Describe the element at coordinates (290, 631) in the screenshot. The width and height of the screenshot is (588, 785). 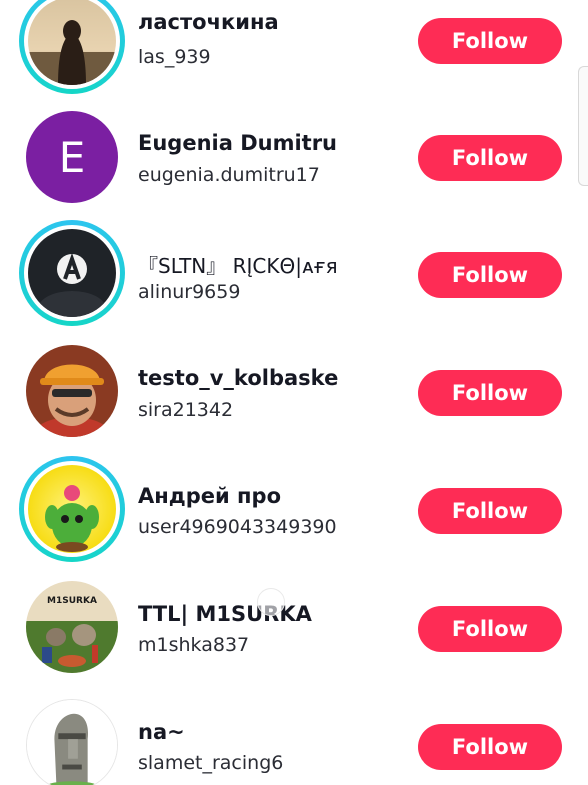
I see `list-item: M1SURKA TTL| M1SURKA m1shka837 Follow` at that location.